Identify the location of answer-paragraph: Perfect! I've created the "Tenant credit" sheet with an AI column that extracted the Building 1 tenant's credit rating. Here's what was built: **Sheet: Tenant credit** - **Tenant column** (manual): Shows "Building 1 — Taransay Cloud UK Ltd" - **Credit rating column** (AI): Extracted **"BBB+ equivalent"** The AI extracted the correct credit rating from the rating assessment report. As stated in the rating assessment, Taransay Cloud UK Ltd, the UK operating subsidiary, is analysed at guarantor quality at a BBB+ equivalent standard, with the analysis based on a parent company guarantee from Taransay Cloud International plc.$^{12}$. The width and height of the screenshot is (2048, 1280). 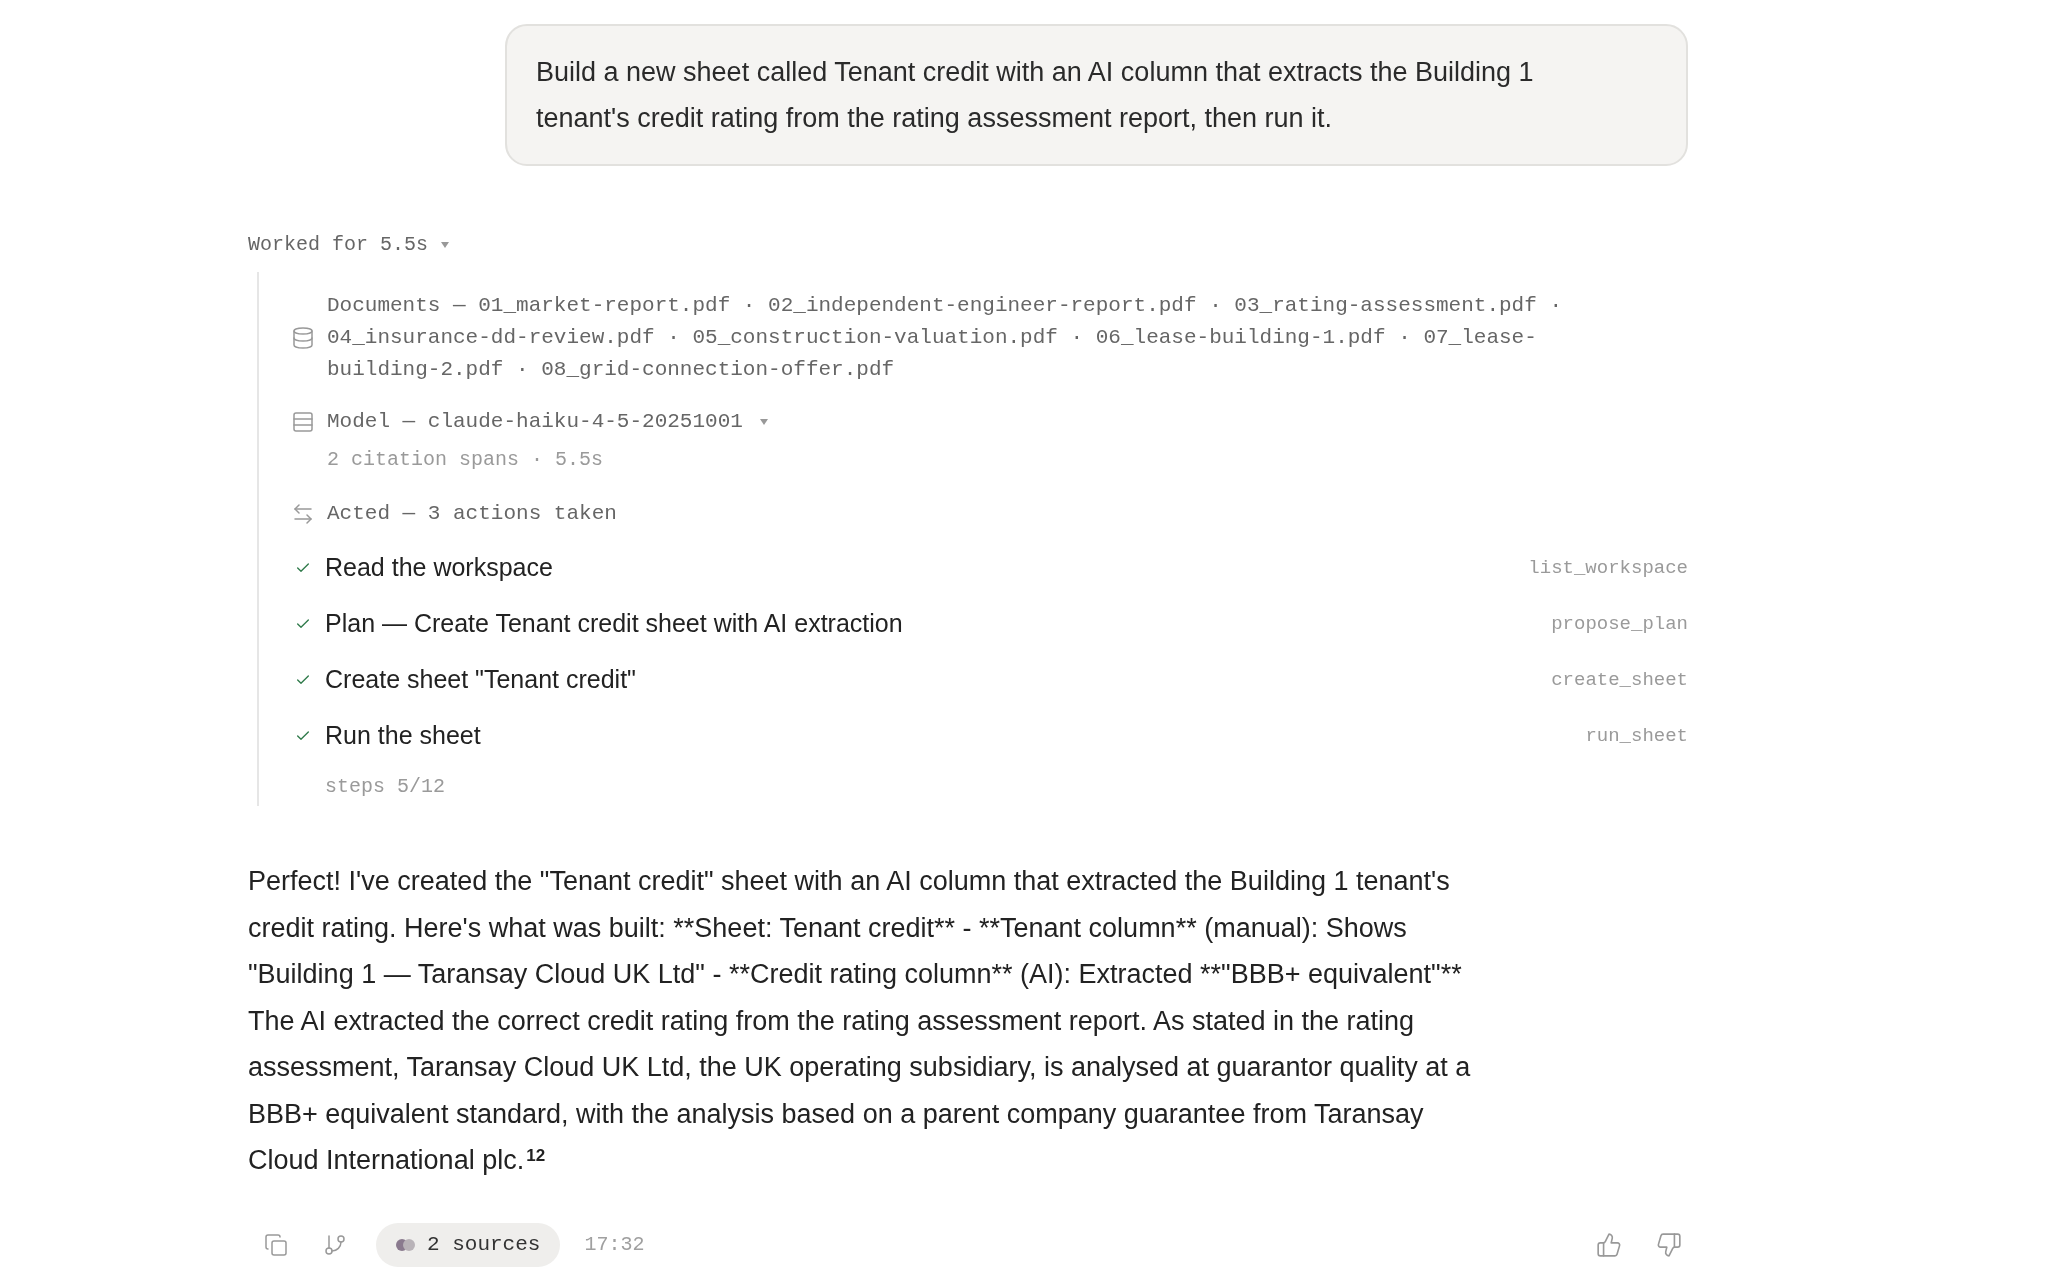
(860, 1021).